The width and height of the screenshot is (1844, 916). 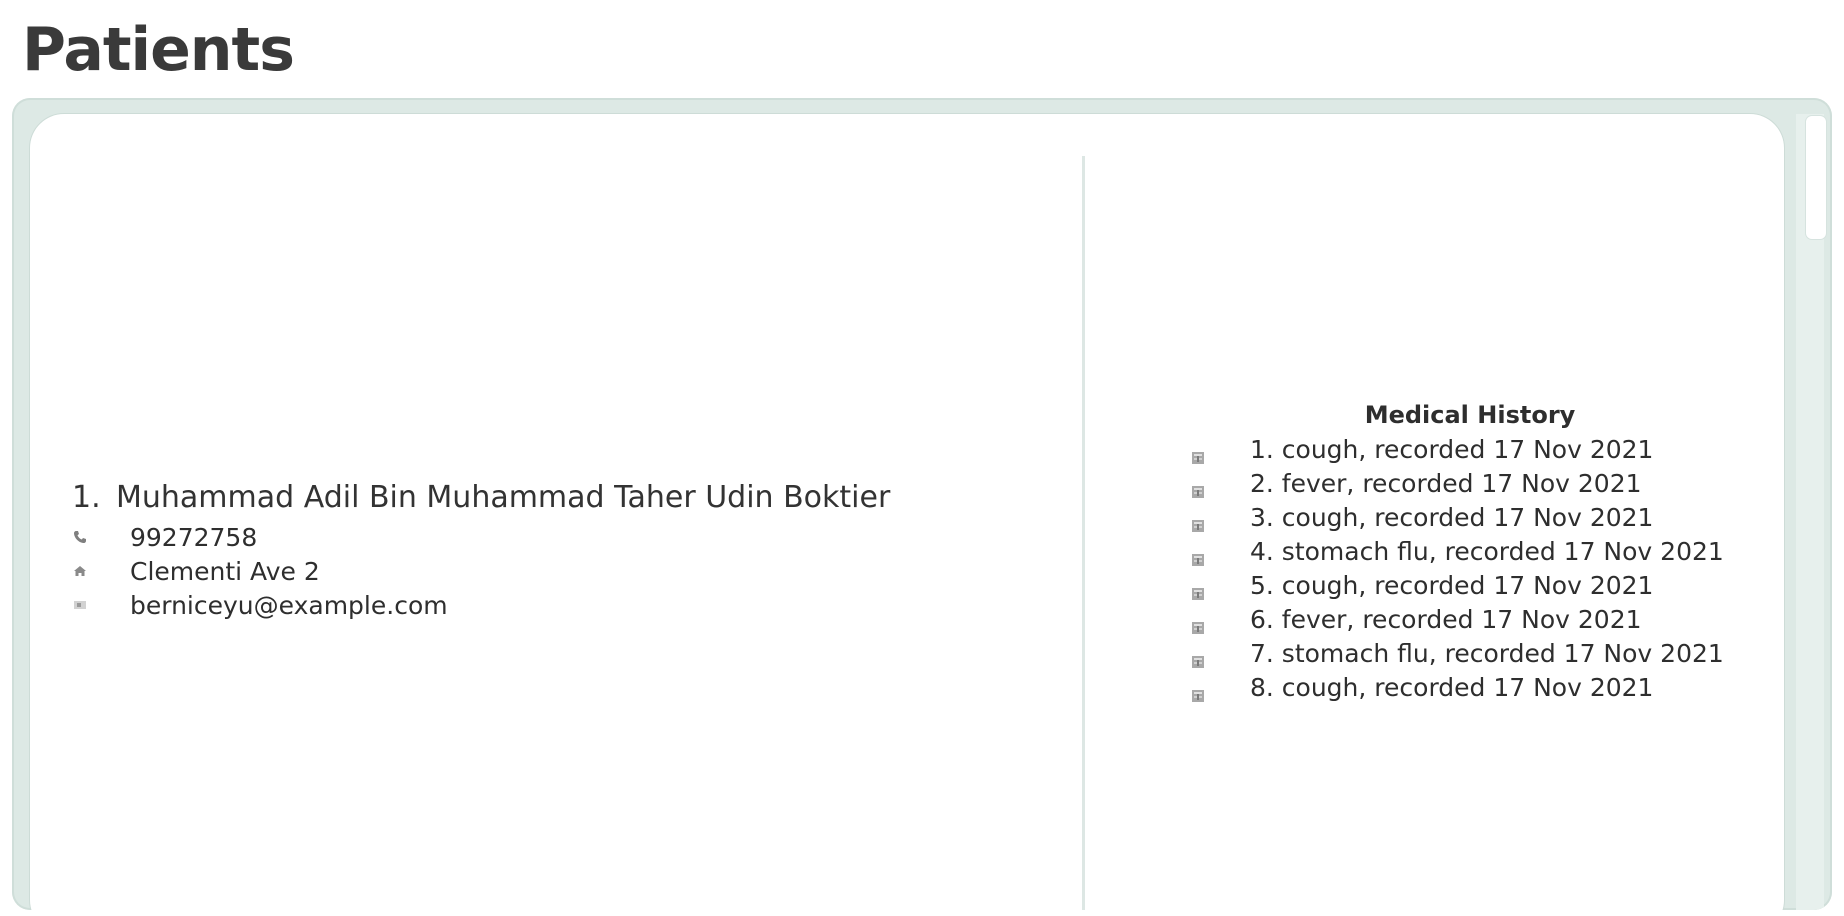 I want to click on phone-icon, so click(x=80, y=537).